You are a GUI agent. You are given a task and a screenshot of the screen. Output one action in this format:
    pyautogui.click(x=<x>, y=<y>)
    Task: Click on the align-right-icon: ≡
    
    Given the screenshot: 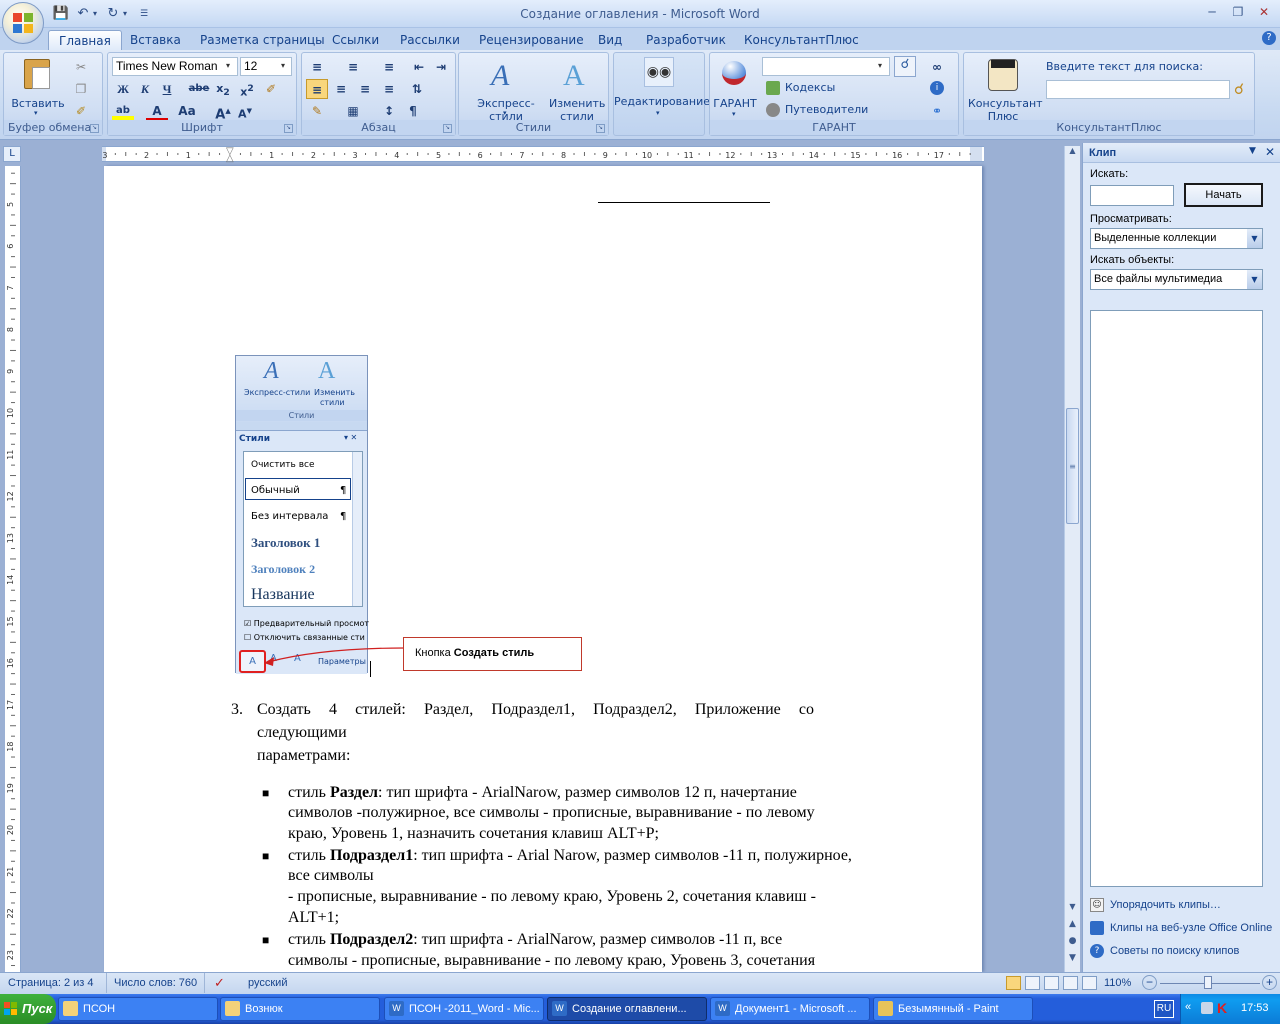 What is the action you would take?
    pyautogui.click(x=365, y=89)
    